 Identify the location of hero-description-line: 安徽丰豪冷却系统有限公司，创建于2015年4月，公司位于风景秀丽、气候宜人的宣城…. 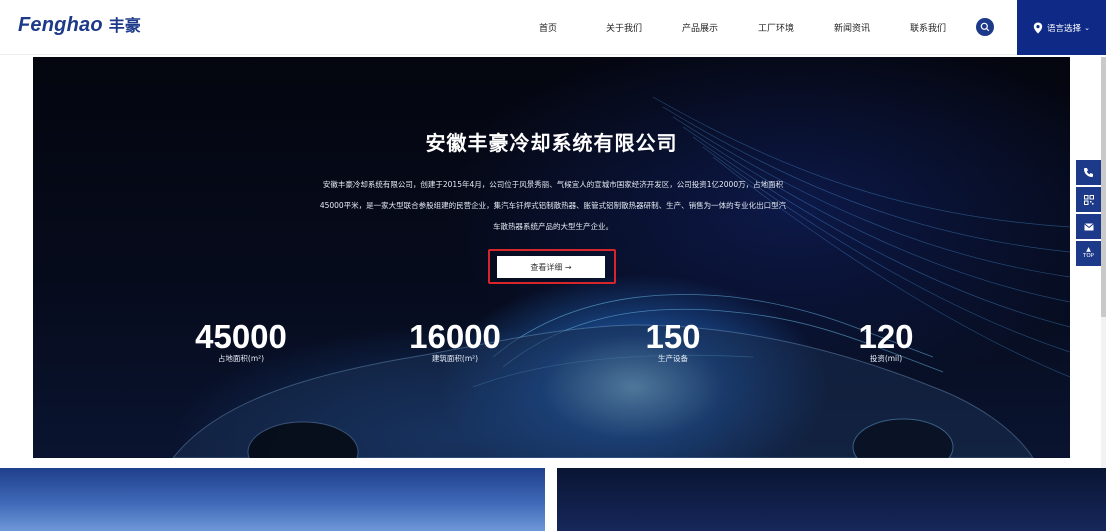
(553, 184).